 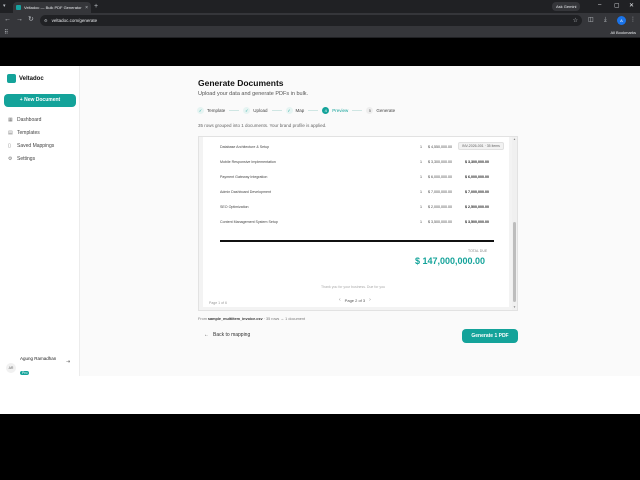 What do you see at coordinates (264, 110) in the screenshot?
I see `step-upload: ✓ Upload` at bounding box center [264, 110].